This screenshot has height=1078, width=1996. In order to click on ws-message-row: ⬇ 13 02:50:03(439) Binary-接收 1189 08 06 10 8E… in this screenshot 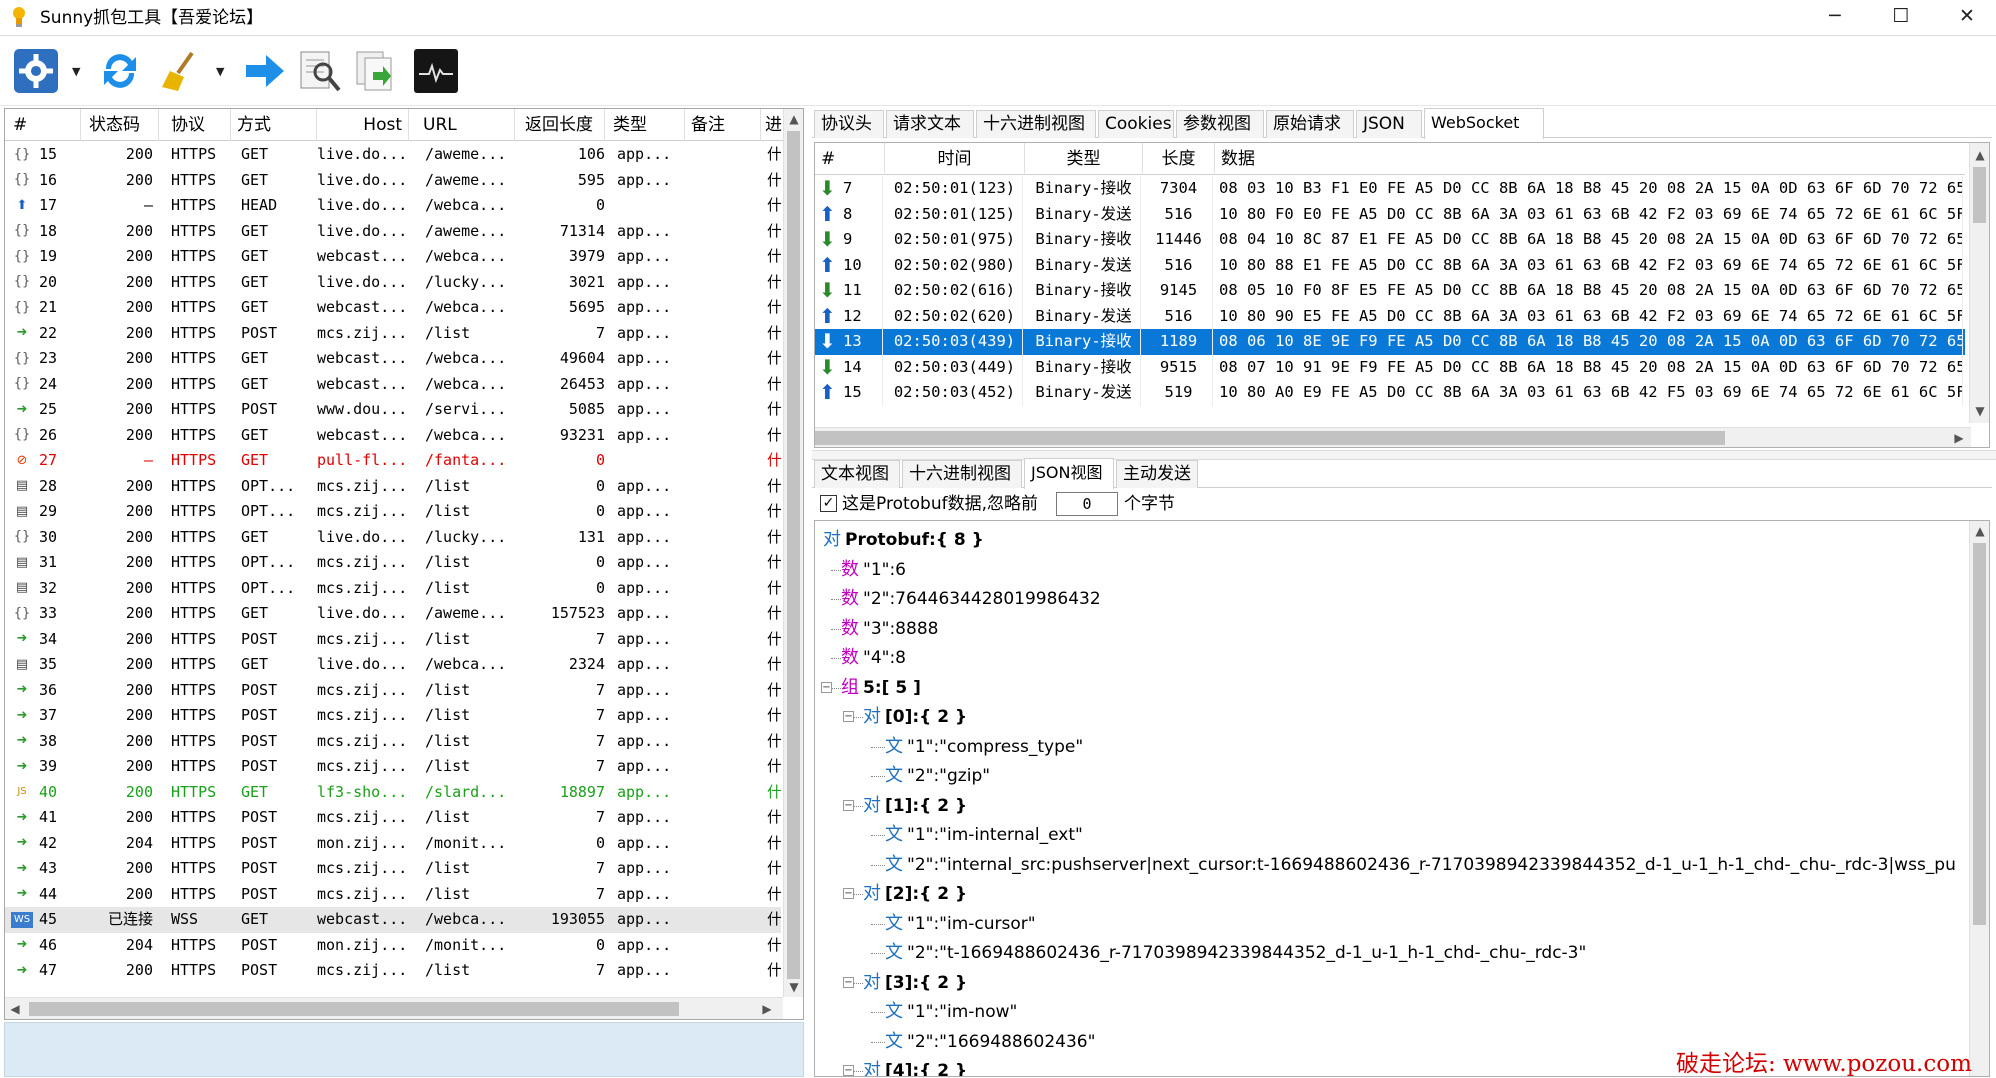, I will do `click(1390, 342)`.